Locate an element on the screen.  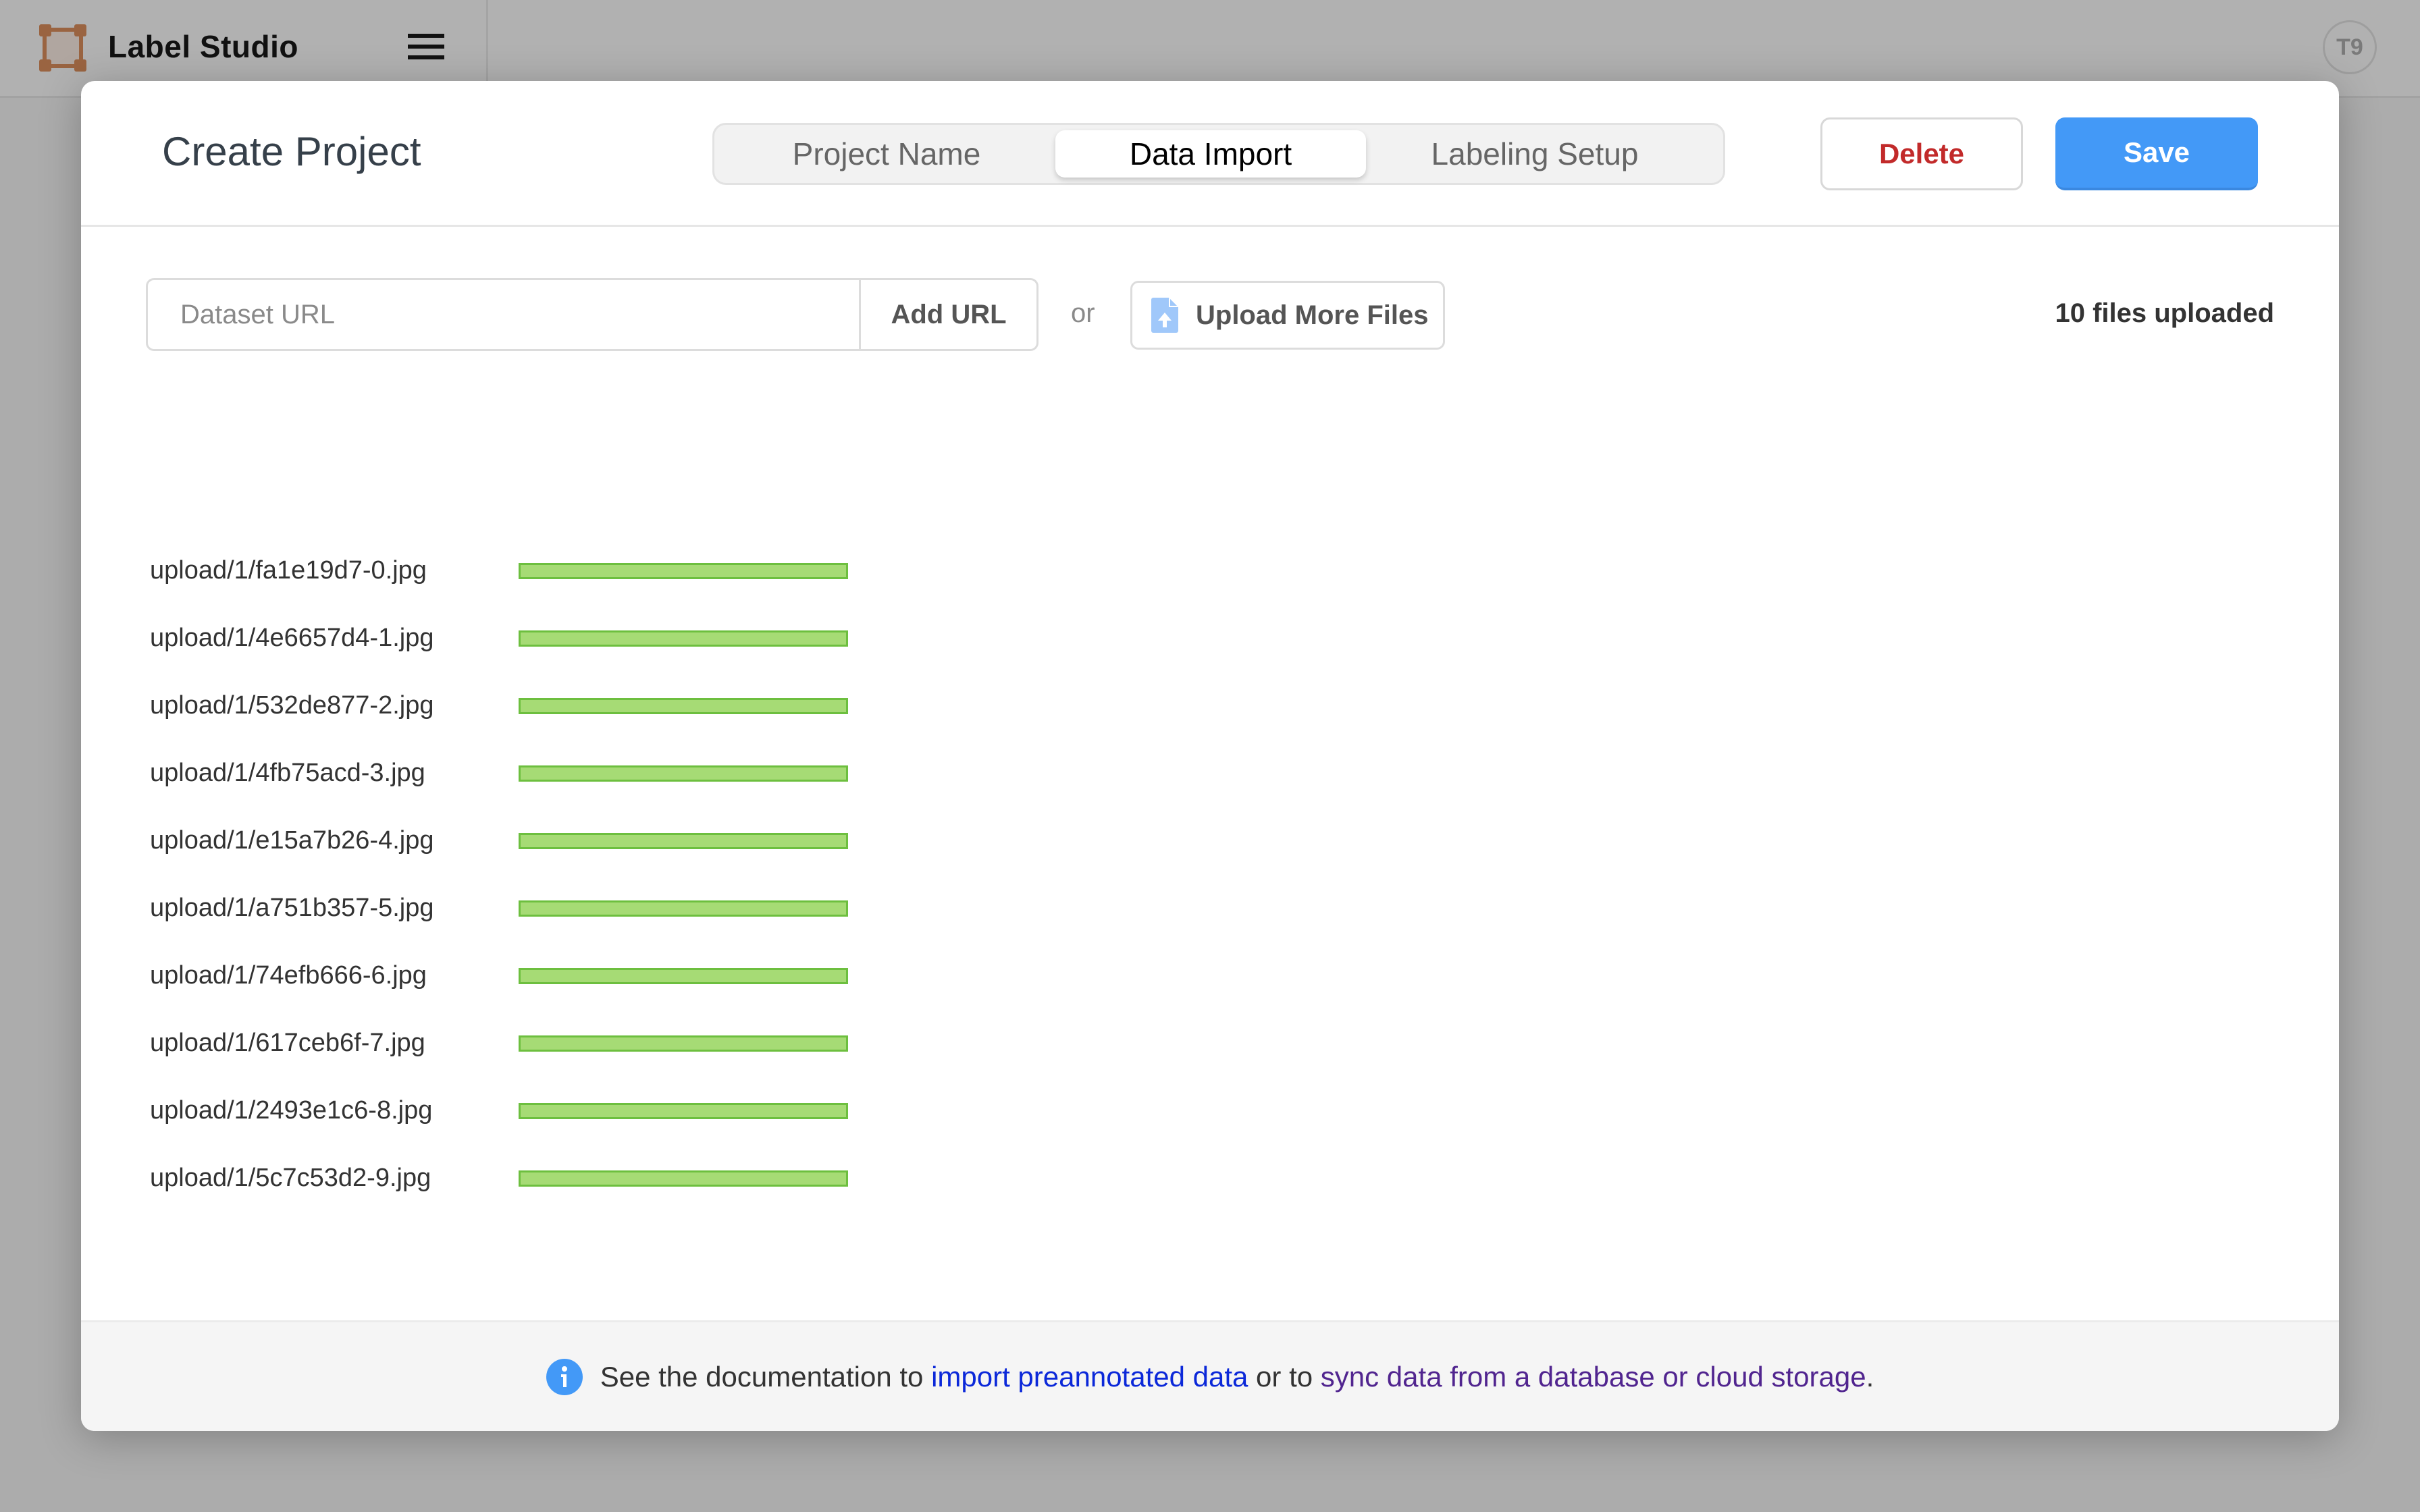
file-row: upload/1/74efb666-6.jpg is located at coordinates (555, 992).